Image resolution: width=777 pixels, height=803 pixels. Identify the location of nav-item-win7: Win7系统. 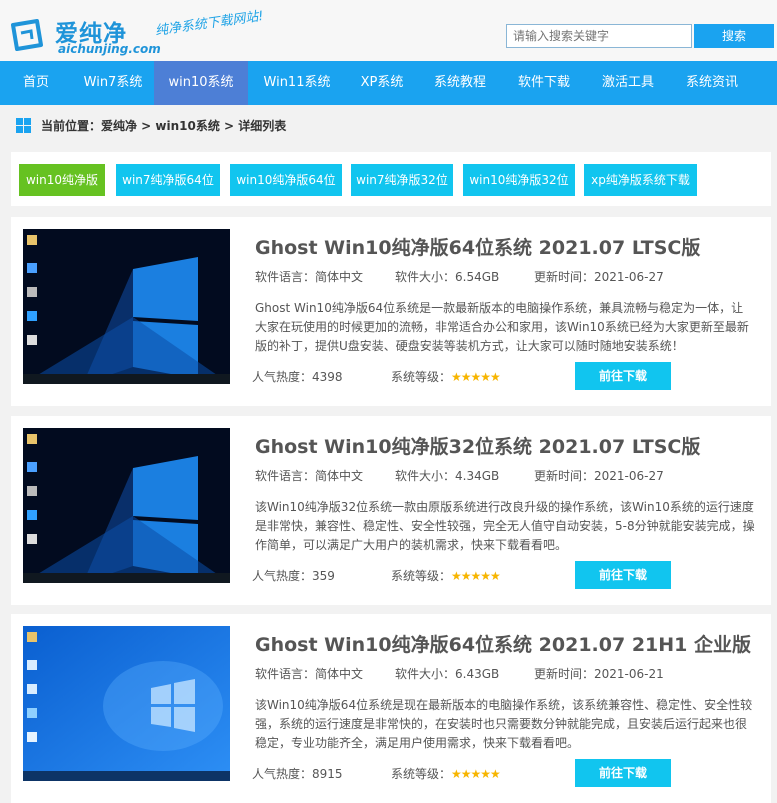
(113, 83).